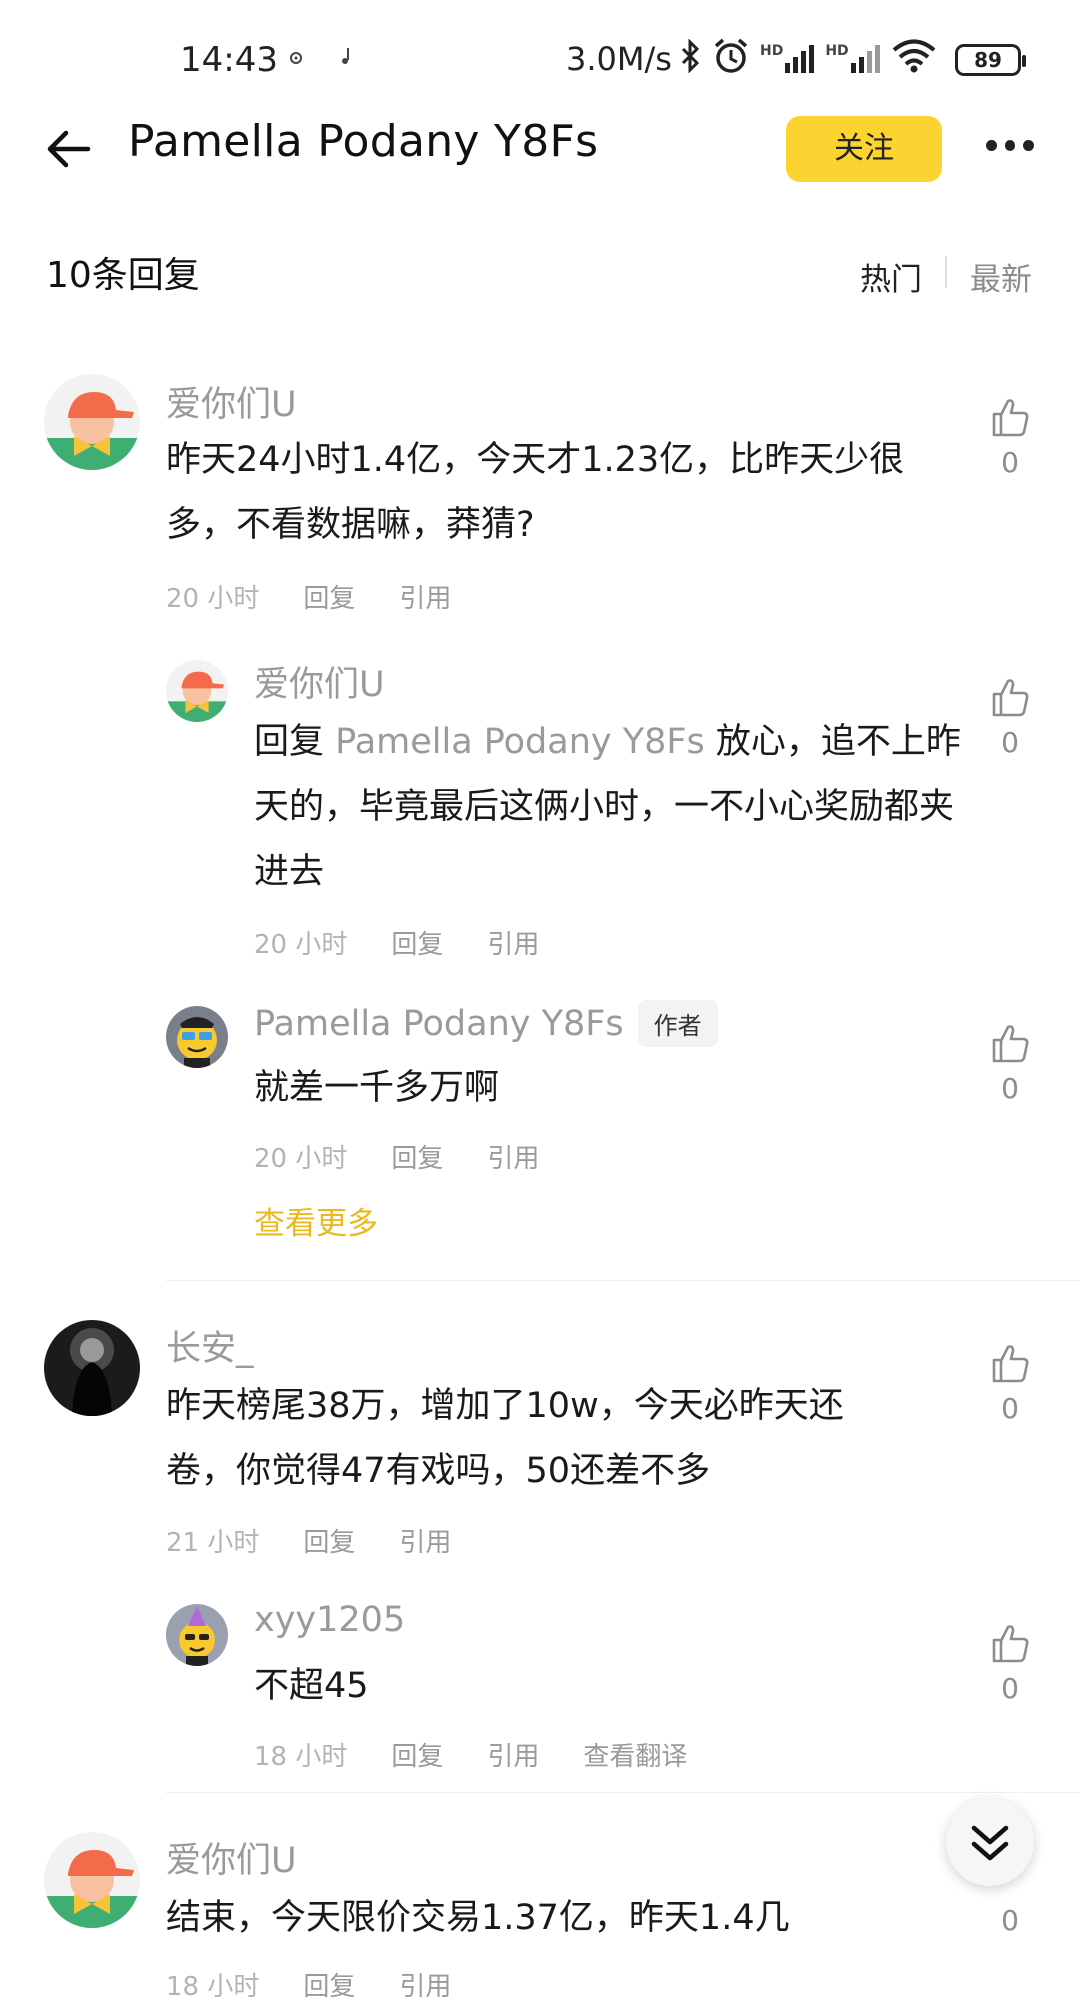 The width and height of the screenshot is (1080, 2003). What do you see at coordinates (123, 275) in the screenshot?
I see `reply-count: 10条回复` at bounding box center [123, 275].